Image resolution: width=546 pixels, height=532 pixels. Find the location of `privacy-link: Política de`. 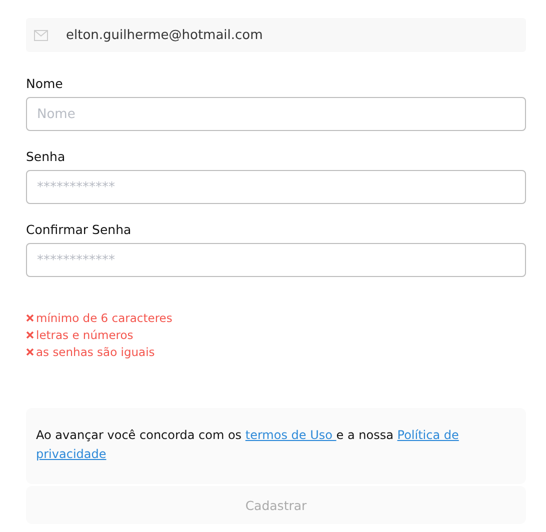

privacy-link: Política de is located at coordinates (428, 435).